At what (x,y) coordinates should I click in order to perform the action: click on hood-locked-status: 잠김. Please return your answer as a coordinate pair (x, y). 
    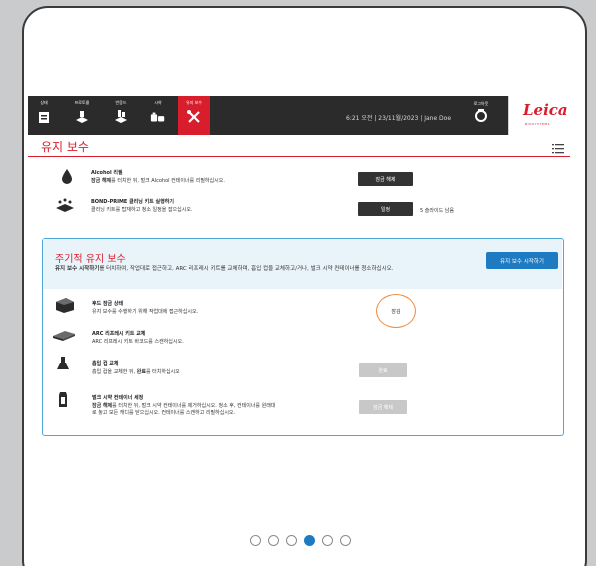
    Looking at the image, I should click on (396, 311).